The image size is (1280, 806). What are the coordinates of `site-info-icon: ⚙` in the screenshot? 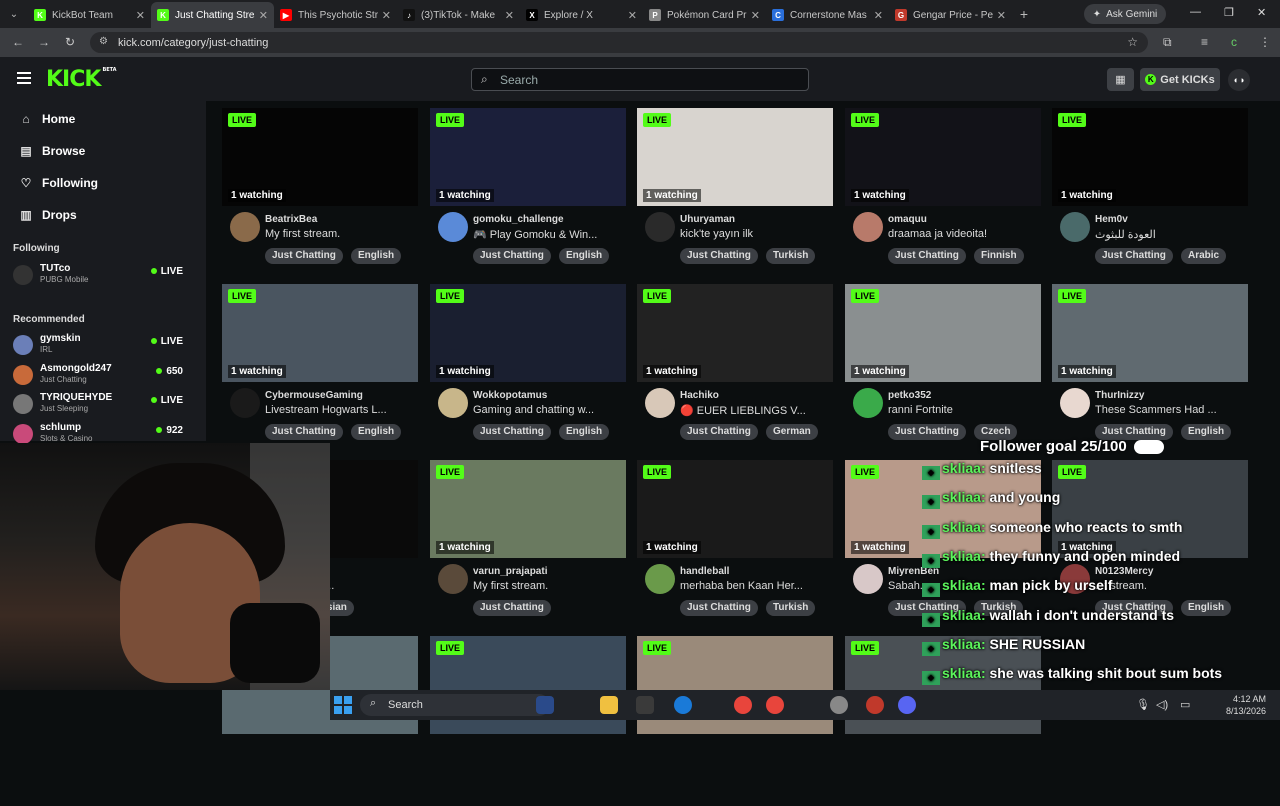 It's located at (103, 41).